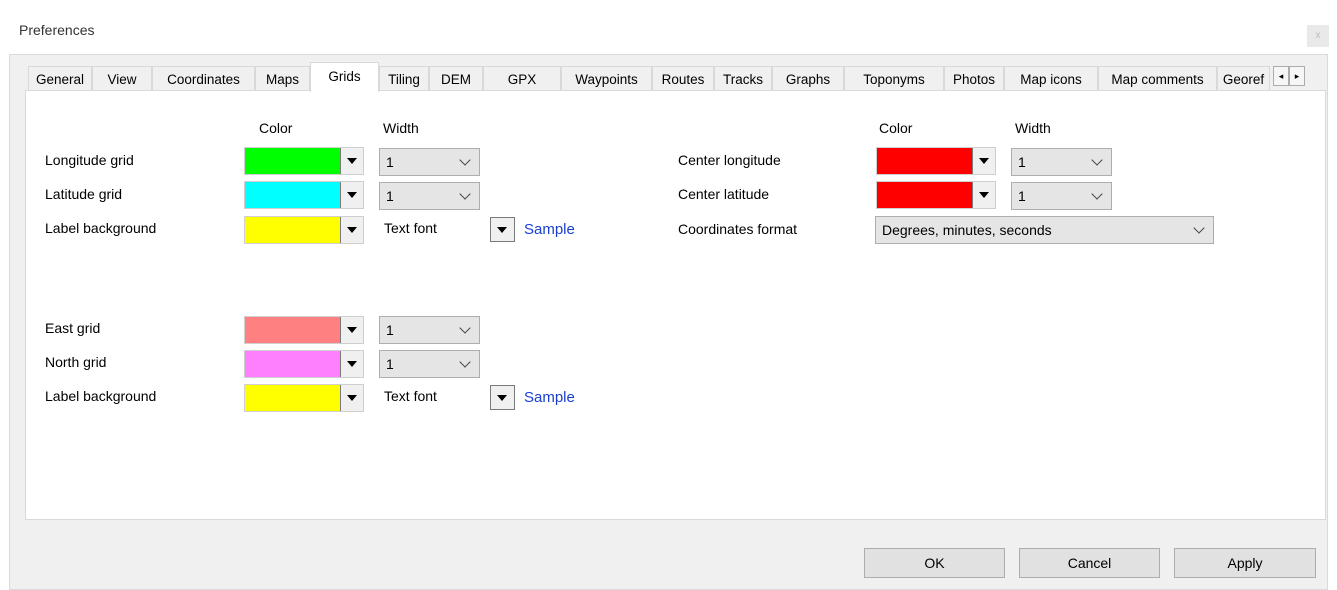 The width and height of the screenshot is (1337, 590). Describe the element at coordinates (401, 128) in the screenshot. I see `geo-width-header: Width` at that location.